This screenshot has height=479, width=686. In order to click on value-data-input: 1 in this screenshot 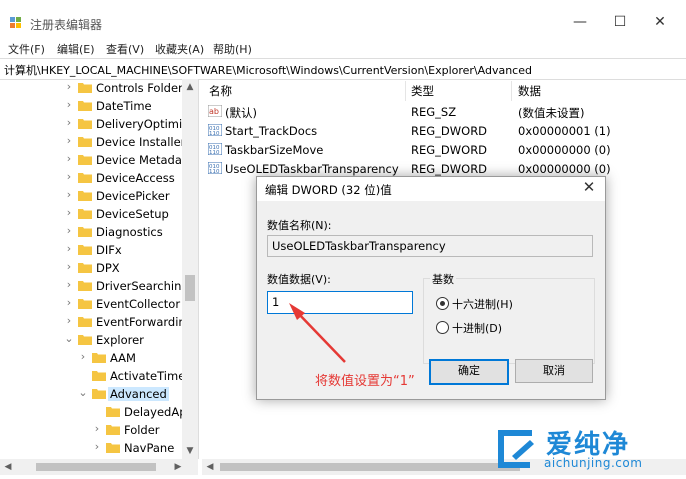, I will do `click(340, 302)`.